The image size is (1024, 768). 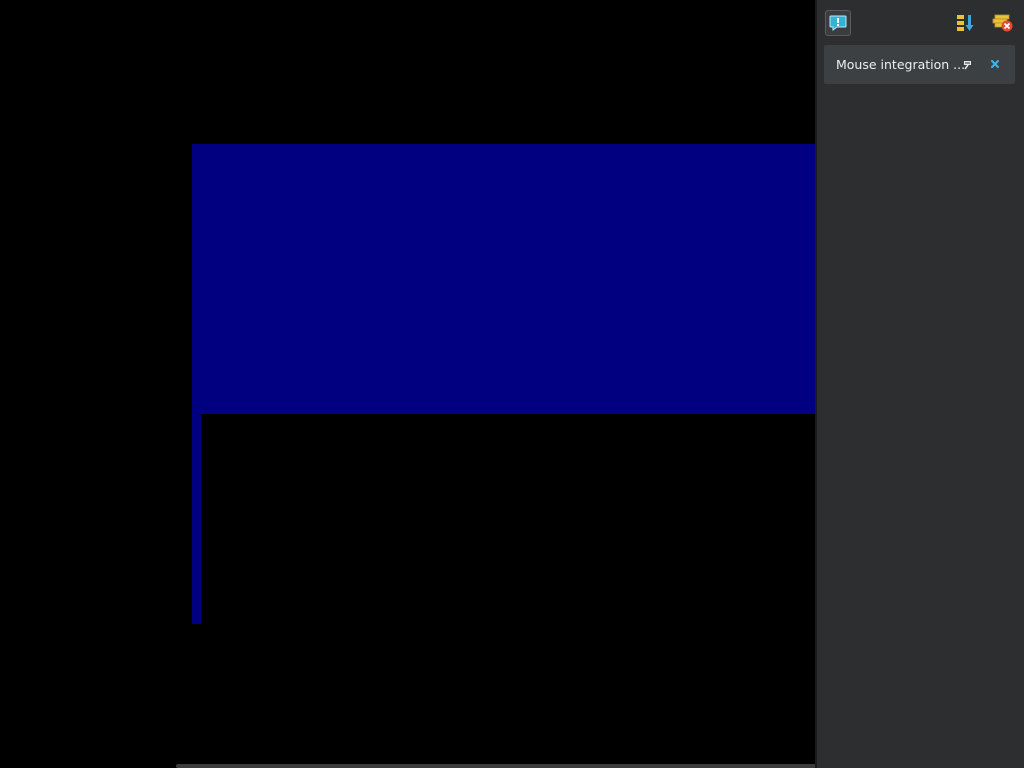 What do you see at coordinates (1002, 23) in the screenshot?
I see `clear-all-icon` at bounding box center [1002, 23].